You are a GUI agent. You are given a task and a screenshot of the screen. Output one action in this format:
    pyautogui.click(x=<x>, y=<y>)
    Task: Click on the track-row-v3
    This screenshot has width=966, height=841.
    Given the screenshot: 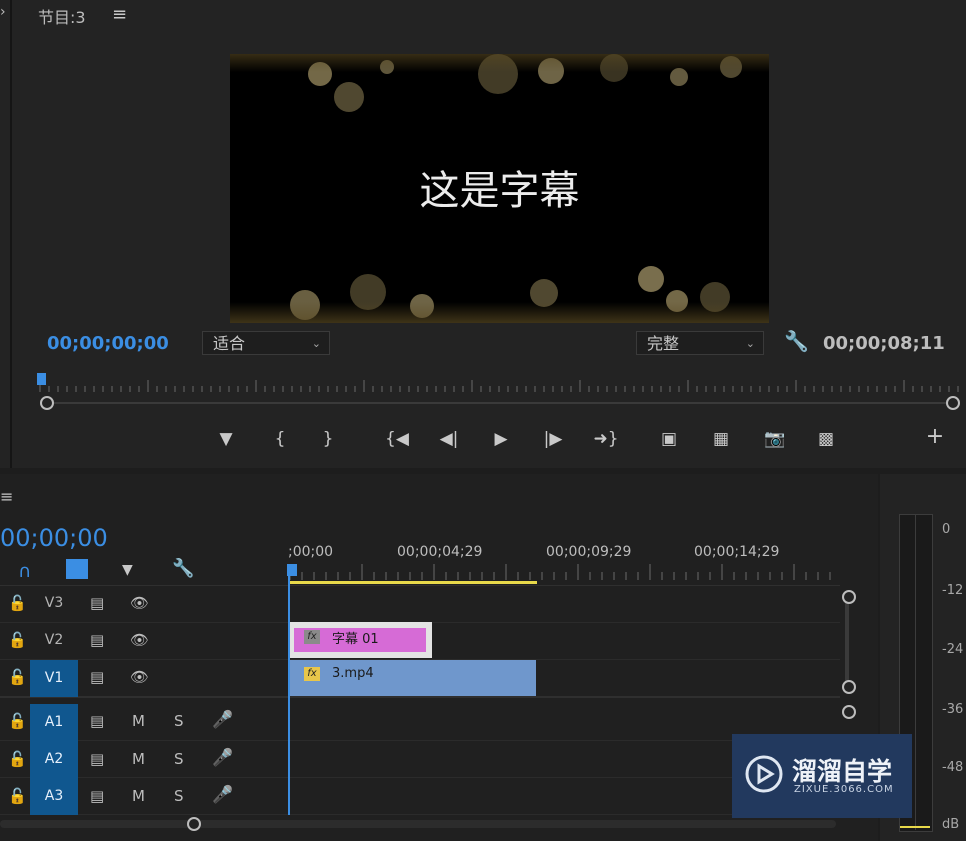 What is the action you would take?
    pyautogui.click(x=420, y=604)
    